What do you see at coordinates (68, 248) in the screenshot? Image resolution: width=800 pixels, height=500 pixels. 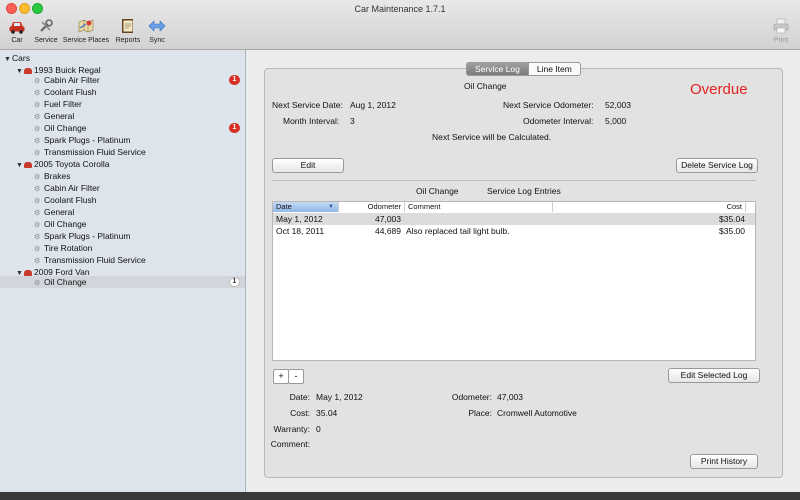 I see `service-item-label: Tire Rotation` at bounding box center [68, 248].